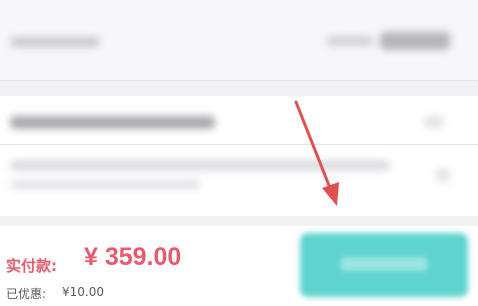 Image resolution: width=478 pixels, height=306 pixels. Describe the element at coordinates (133, 257) in the screenshot. I see `actual-payment-amount: ¥ 359.00` at that location.